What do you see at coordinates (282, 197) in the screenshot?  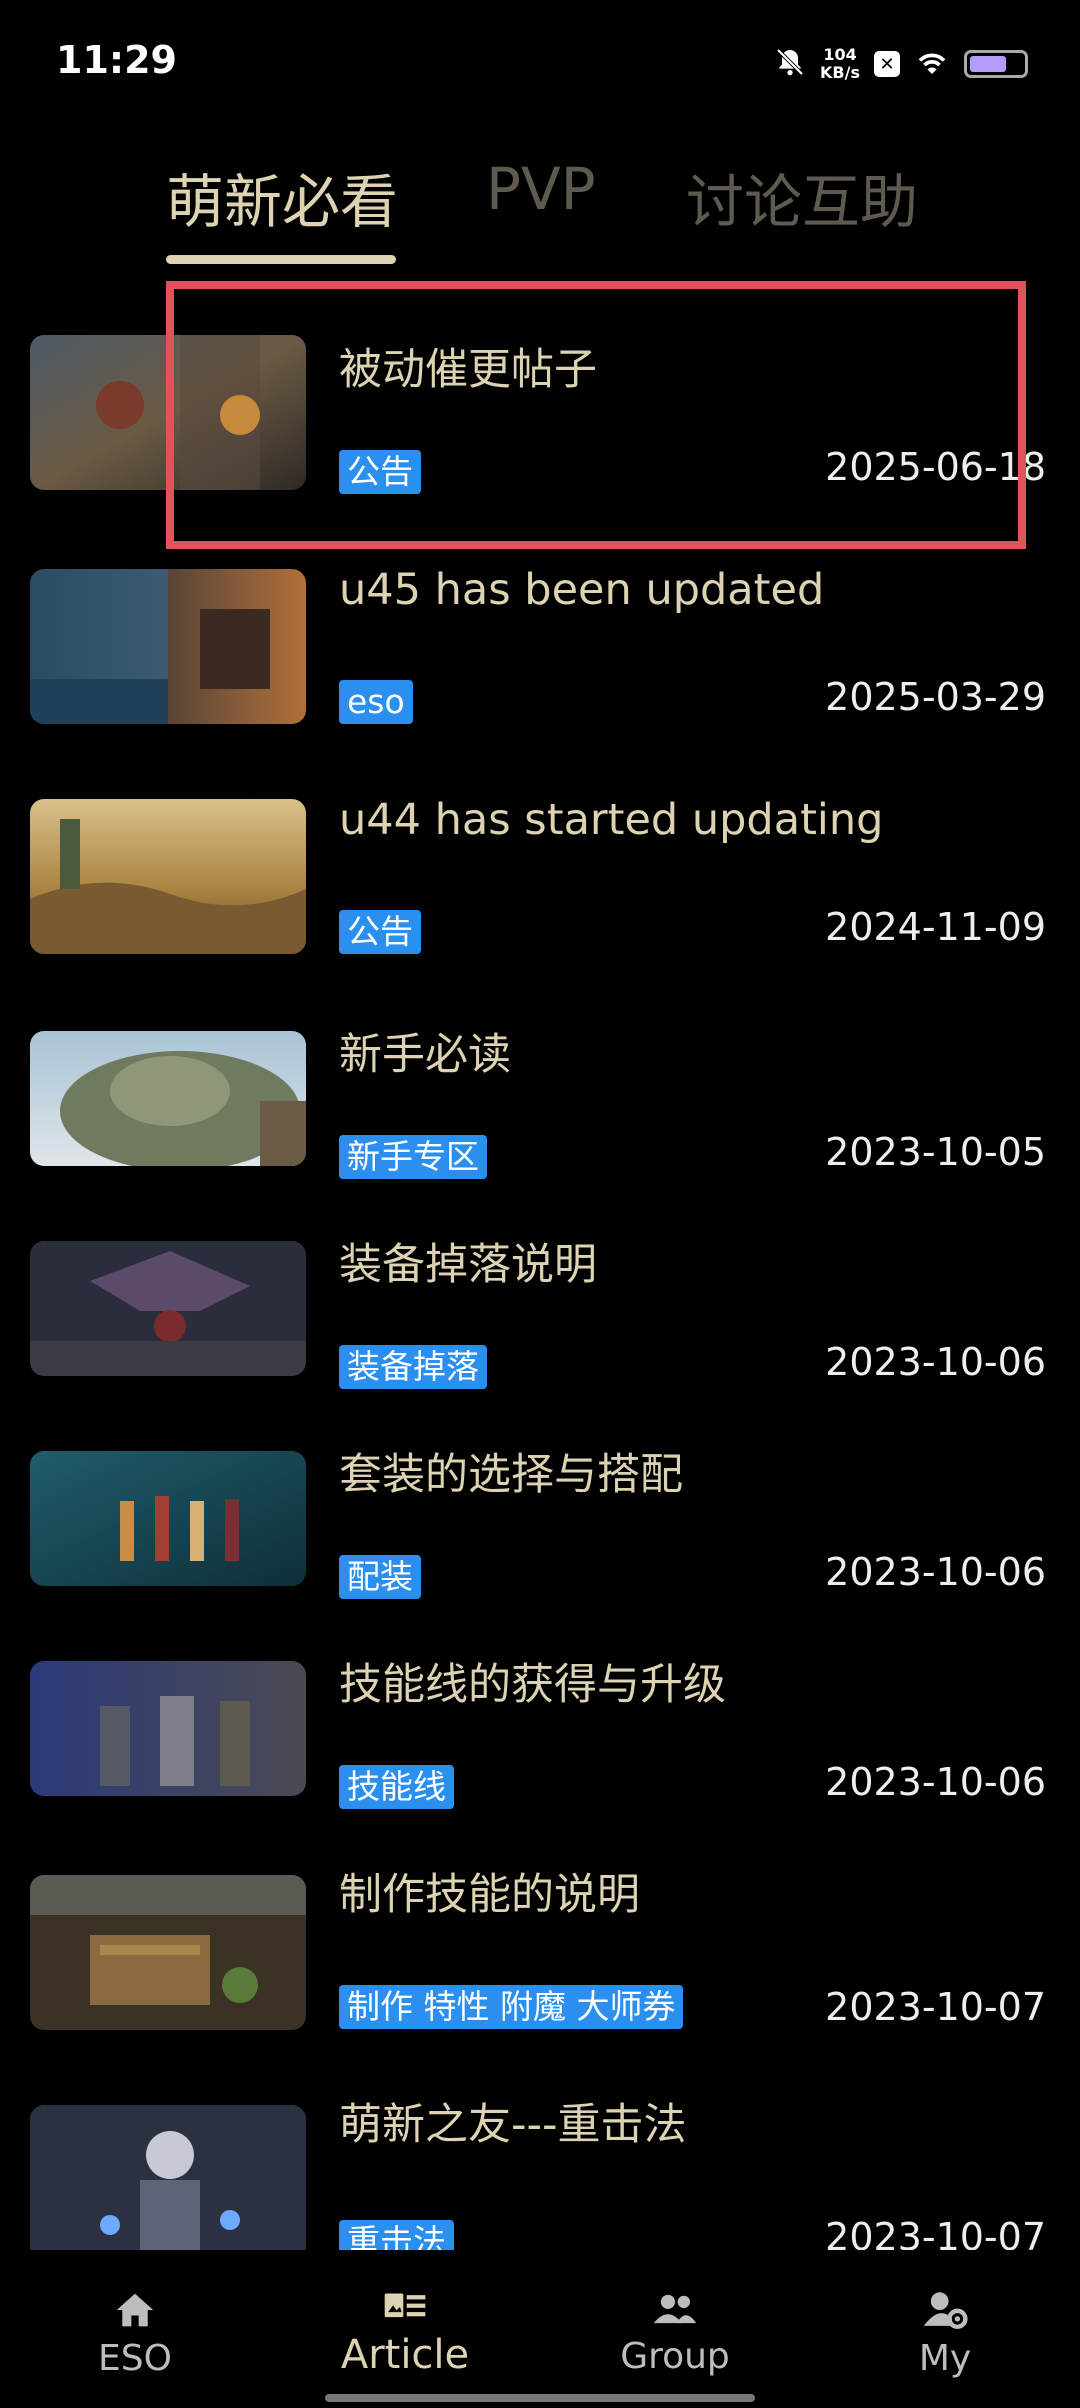 I see `tab-newbie: 萌新必看` at bounding box center [282, 197].